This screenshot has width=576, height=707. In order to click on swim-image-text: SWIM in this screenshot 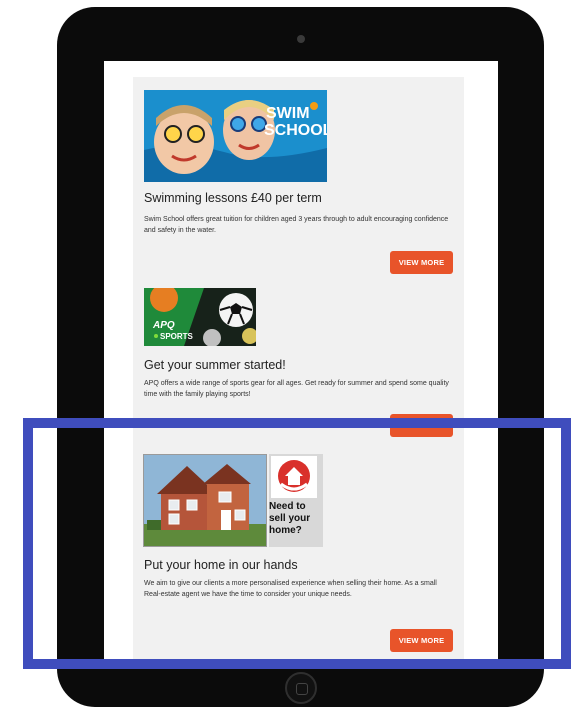, I will do `click(288, 113)`.